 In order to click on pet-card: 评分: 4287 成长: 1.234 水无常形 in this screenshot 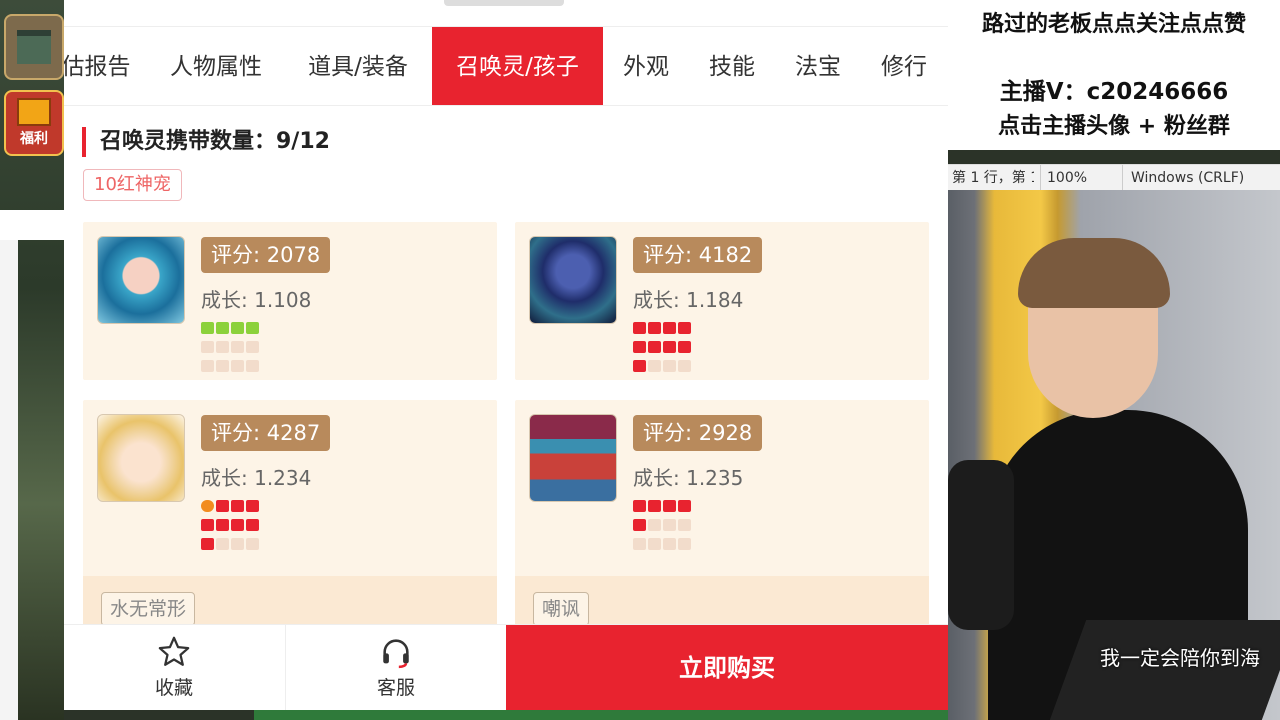, I will do `click(290, 518)`.